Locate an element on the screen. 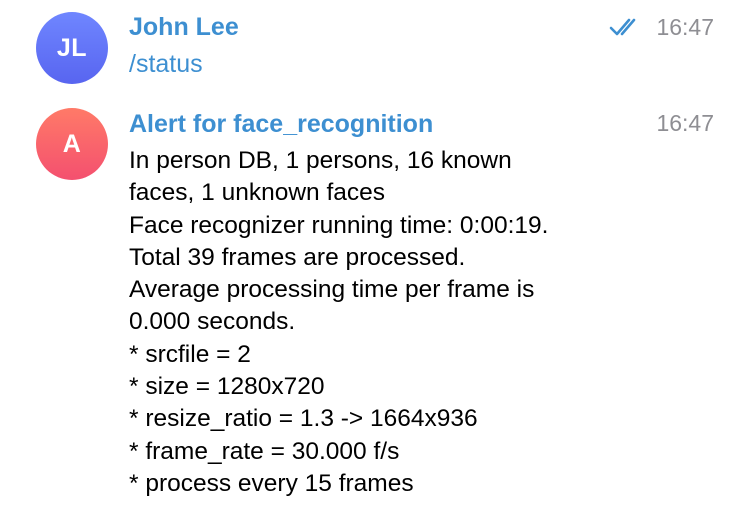 The width and height of the screenshot is (756, 510). message-line: * size = 1280x720 is located at coordinates (227, 387).